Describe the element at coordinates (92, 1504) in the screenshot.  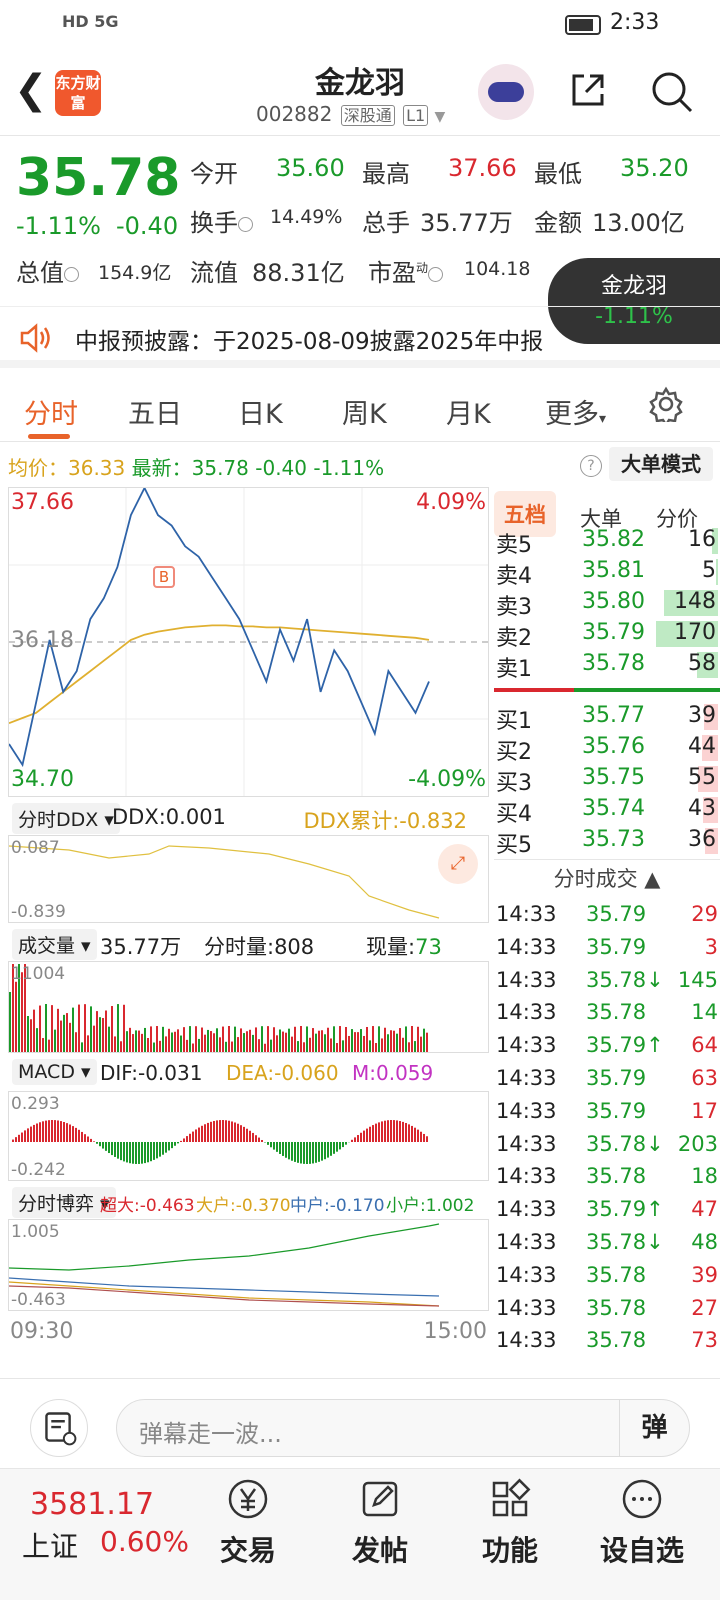
I see `index-value: 3581.17` at that location.